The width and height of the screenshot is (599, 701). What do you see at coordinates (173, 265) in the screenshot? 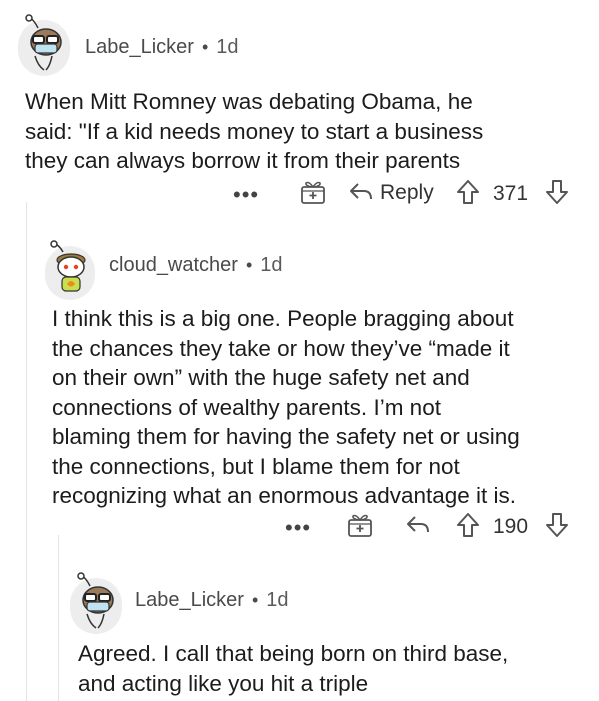
I see `username: cloud_watcher` at bounding box center [173, 265].